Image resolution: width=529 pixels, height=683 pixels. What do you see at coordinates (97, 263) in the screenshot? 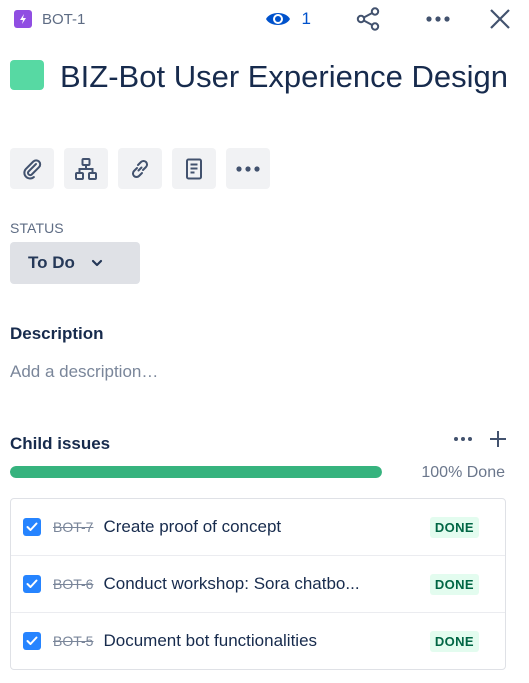
I see `chevron-down-icon` at bounding box center [97, 263].